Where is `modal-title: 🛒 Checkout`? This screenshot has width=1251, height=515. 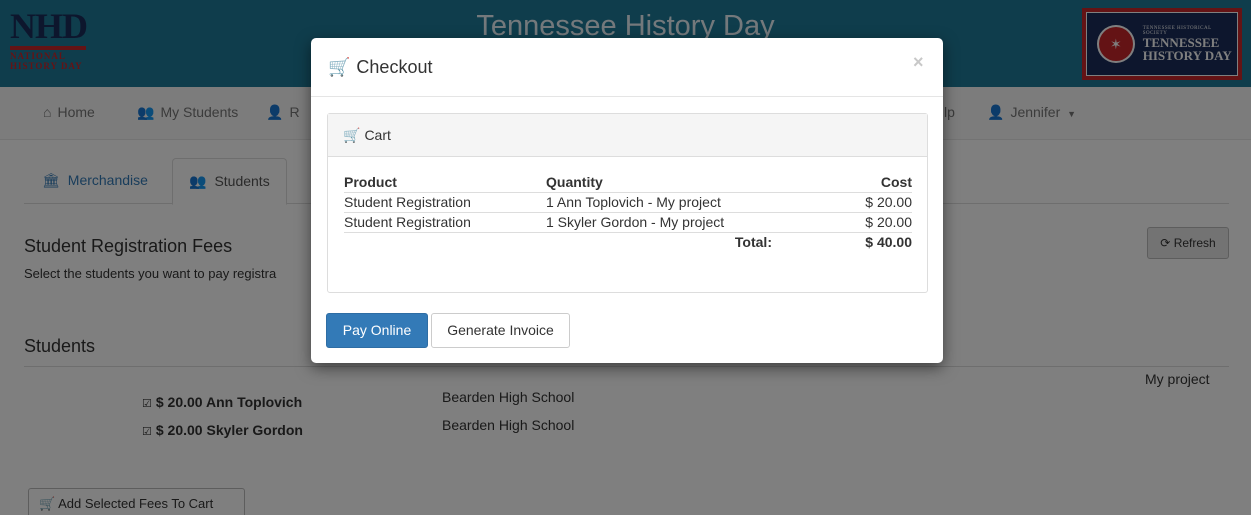 modal-title: 🛒 Checkout is located at coordinates (380, 67).